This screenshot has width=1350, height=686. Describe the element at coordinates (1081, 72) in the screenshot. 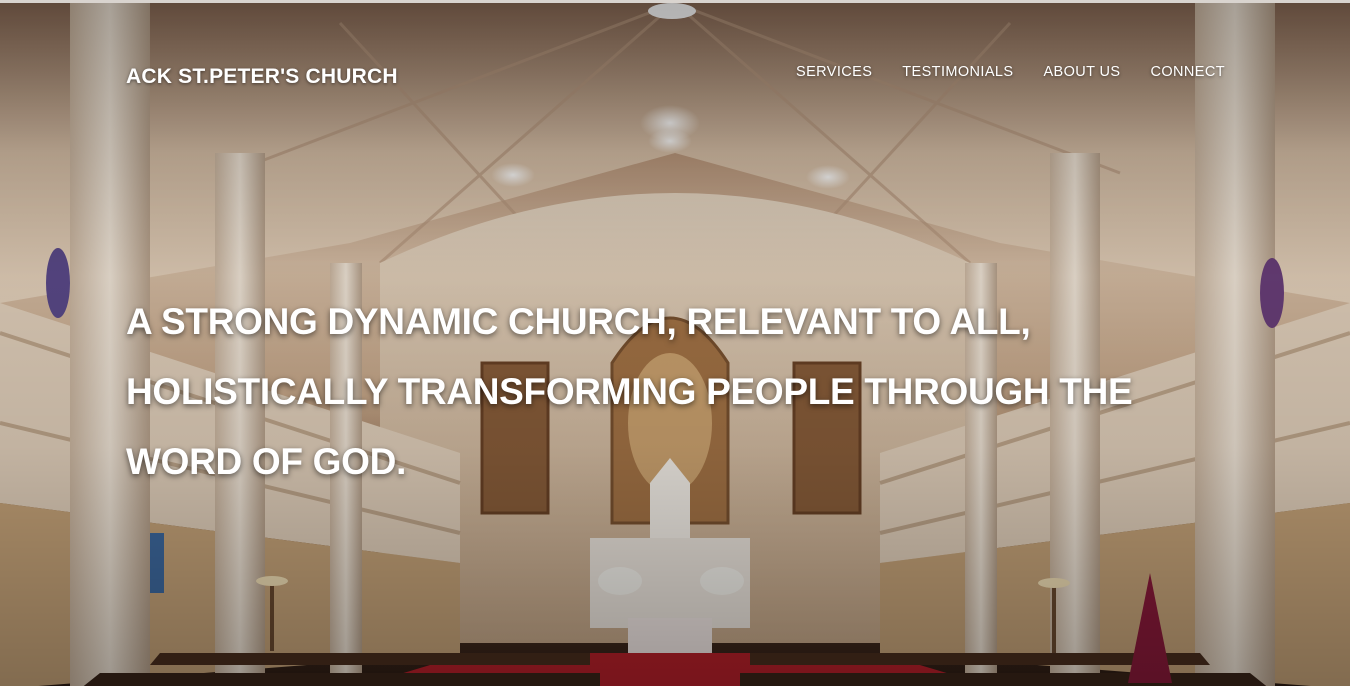

I see `nav-item-about-us: ABOUT US` at that location.